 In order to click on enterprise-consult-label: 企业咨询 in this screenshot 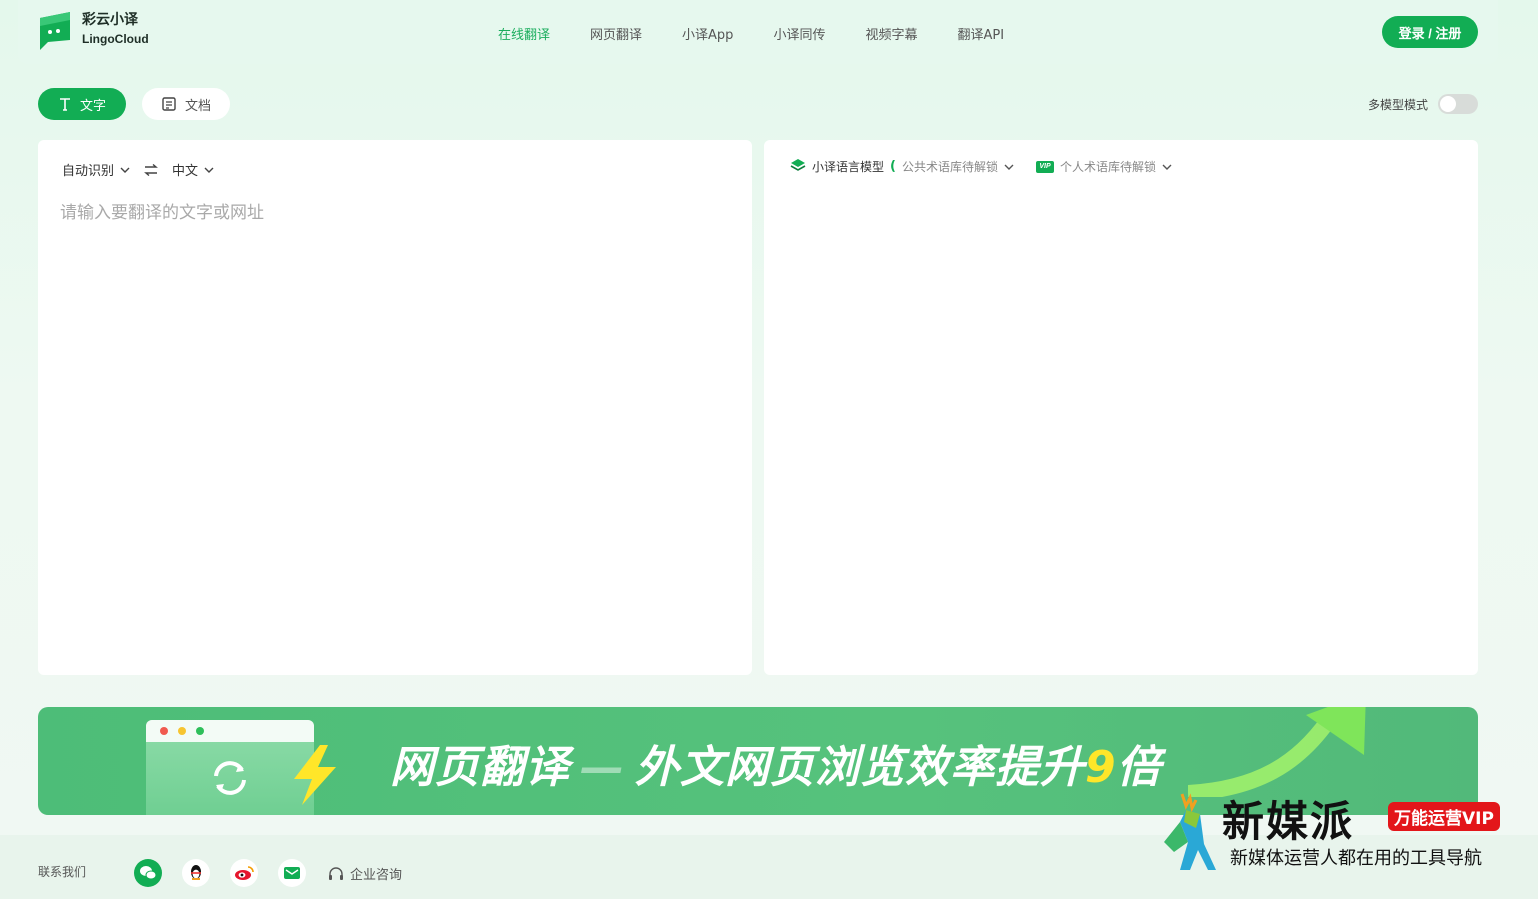, I will do `click(376, 875)`.